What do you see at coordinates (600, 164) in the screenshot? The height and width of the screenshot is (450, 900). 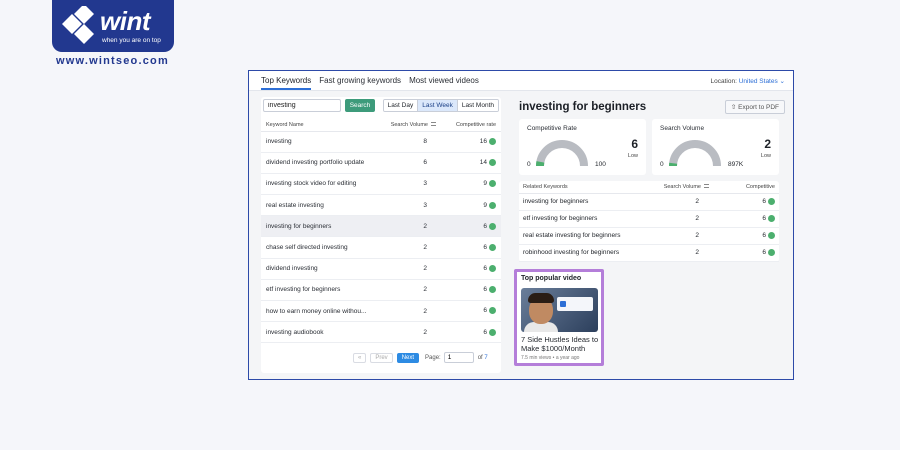 I see `competitive-max: 100` at bounding box center [600, 164].